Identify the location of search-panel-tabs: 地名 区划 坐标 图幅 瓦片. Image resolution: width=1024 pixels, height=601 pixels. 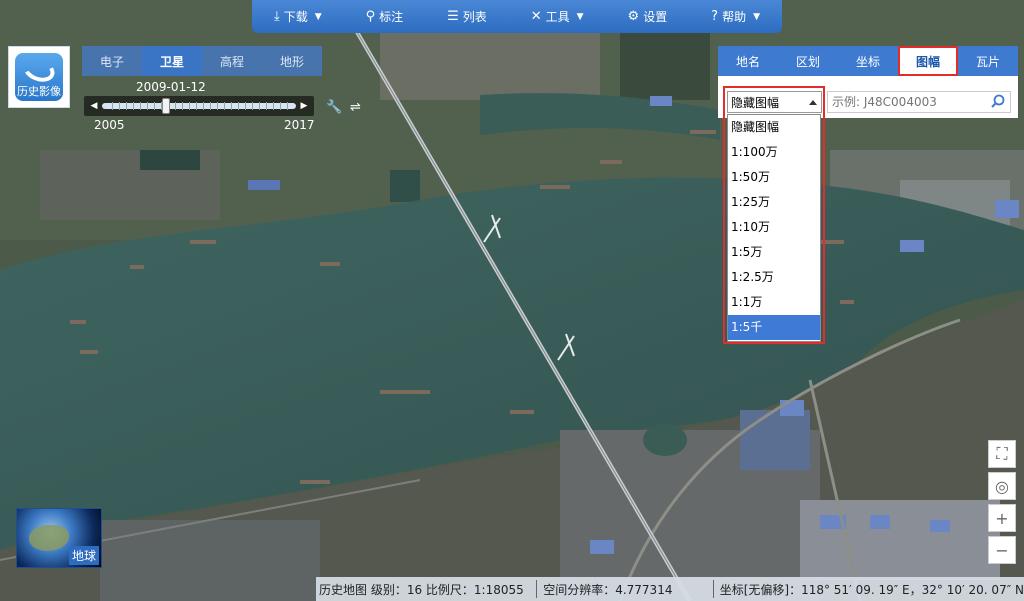
(868, 61).